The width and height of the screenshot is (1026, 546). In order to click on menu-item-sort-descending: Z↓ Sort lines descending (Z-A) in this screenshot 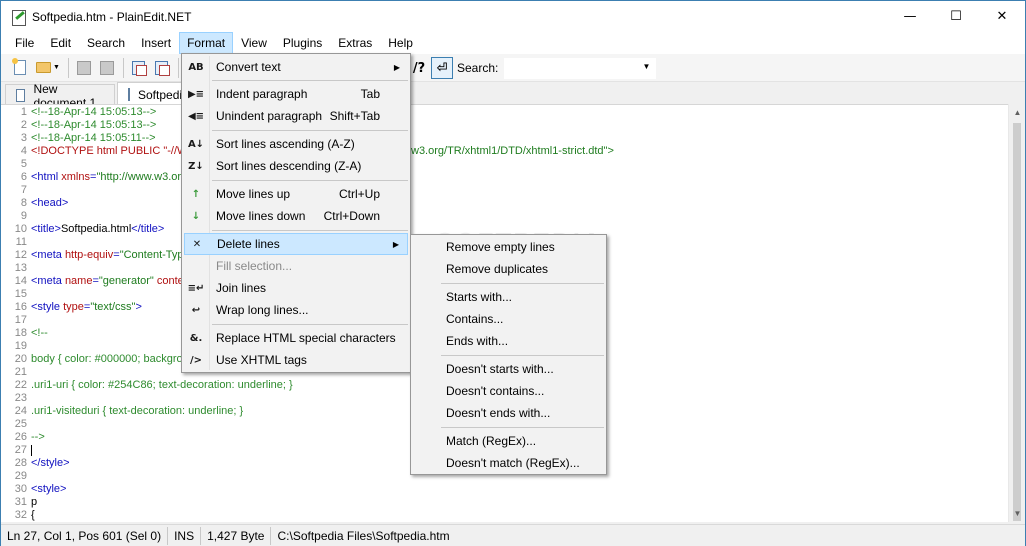, I will do `click(296, 166)`.